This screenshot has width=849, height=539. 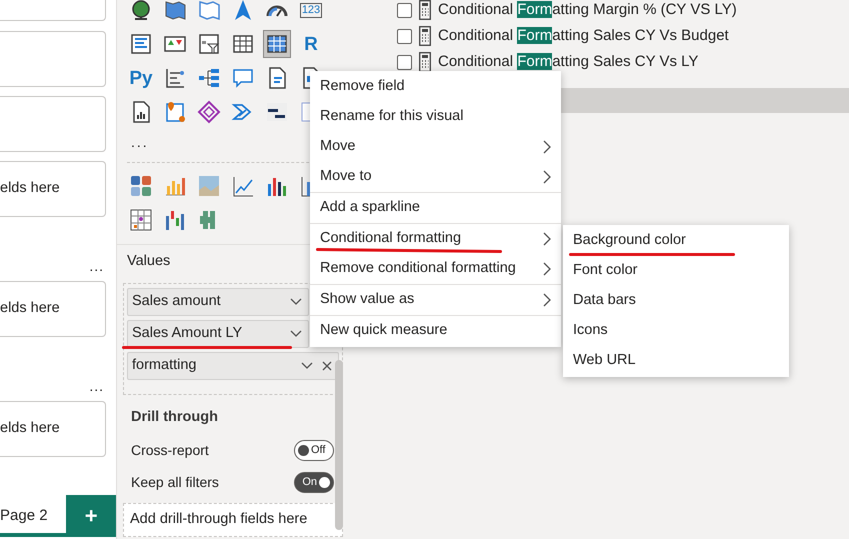 What do you see at coordinates (177, 301) in the screenshot?
I see `field-label: Sales amount` at bounding box center [177, 301].